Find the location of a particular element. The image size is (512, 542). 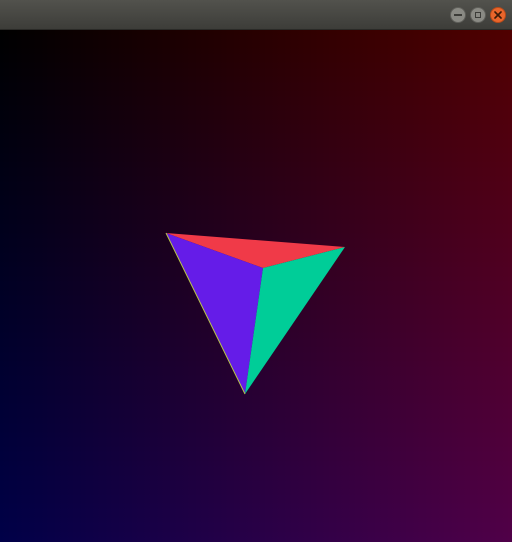

maximize-icon is located at coordinates (478, 15).